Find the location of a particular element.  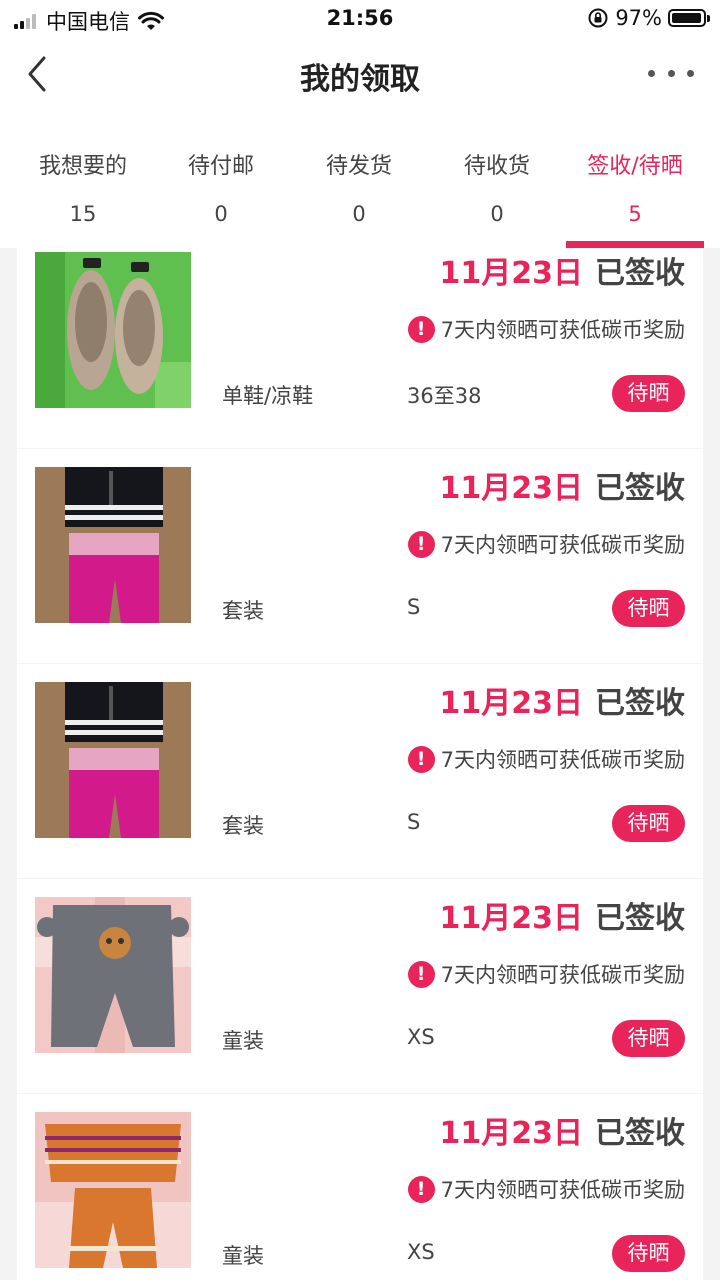

rotation-lock-icon is located at coordinates (598, 18).